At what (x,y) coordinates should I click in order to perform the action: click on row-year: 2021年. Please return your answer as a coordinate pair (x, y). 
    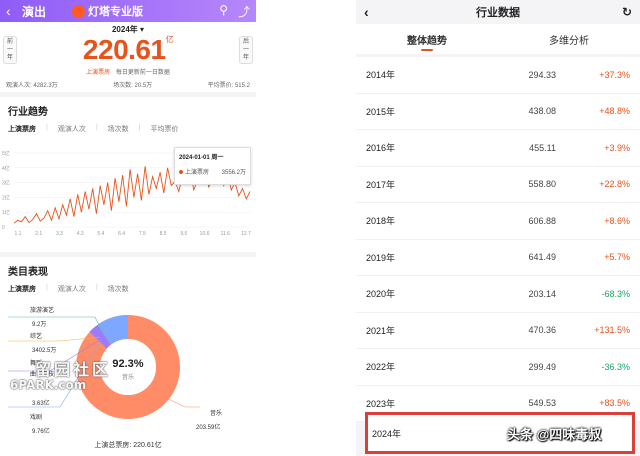
    Looking at the image, I should click on (381, 330).